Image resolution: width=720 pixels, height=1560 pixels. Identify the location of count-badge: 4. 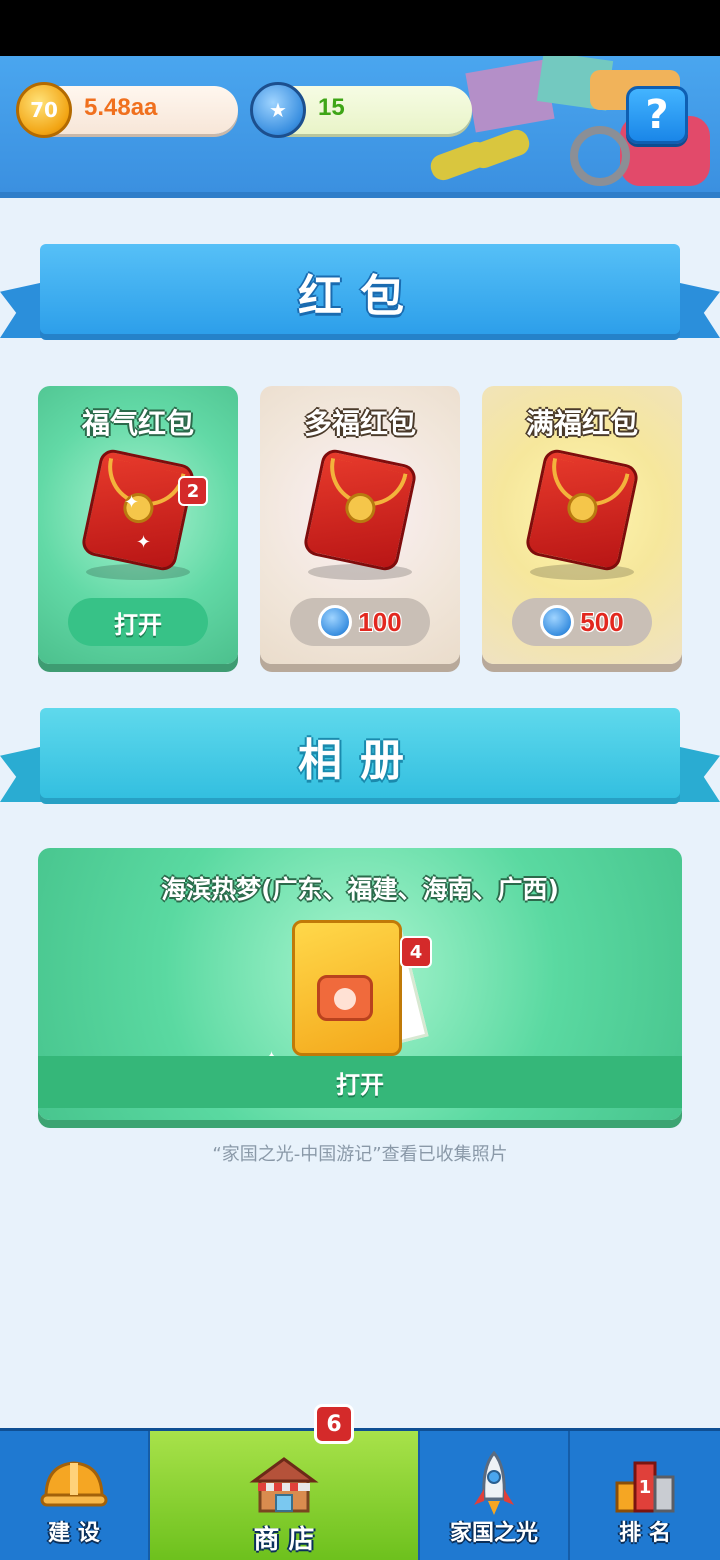
(416, 952).